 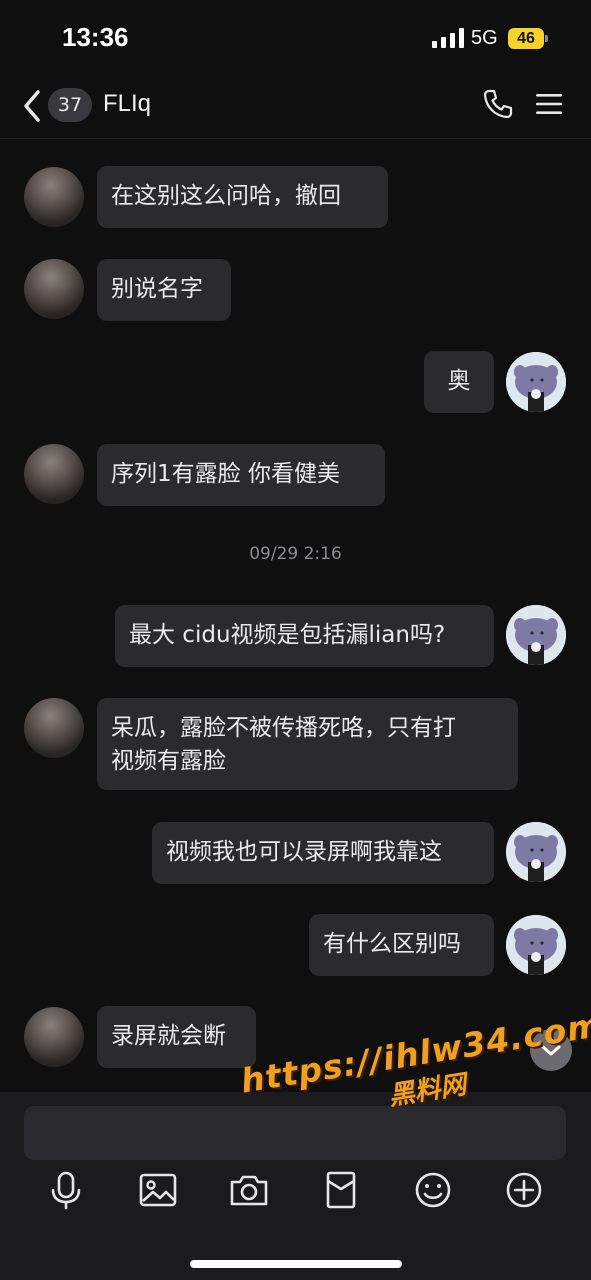 I want to click on battery-indicator: 46, so click(x=526, y=38).